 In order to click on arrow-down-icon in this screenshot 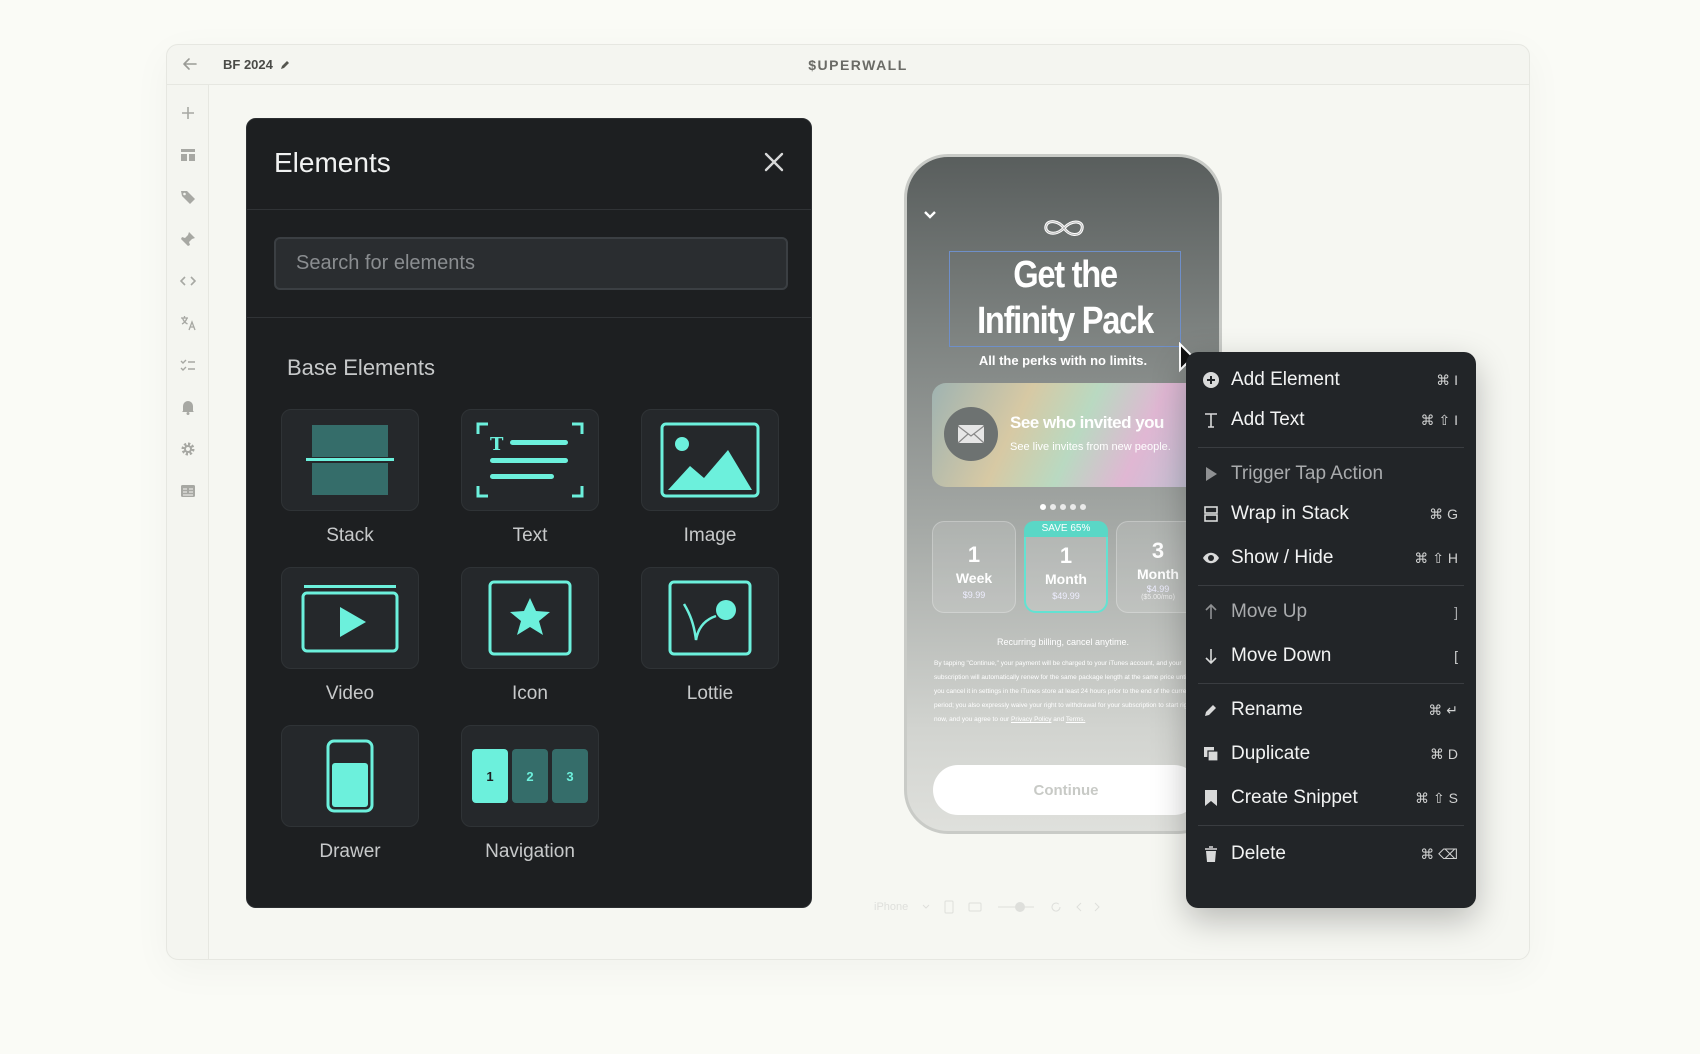, I will do `click(1211, 656)`.